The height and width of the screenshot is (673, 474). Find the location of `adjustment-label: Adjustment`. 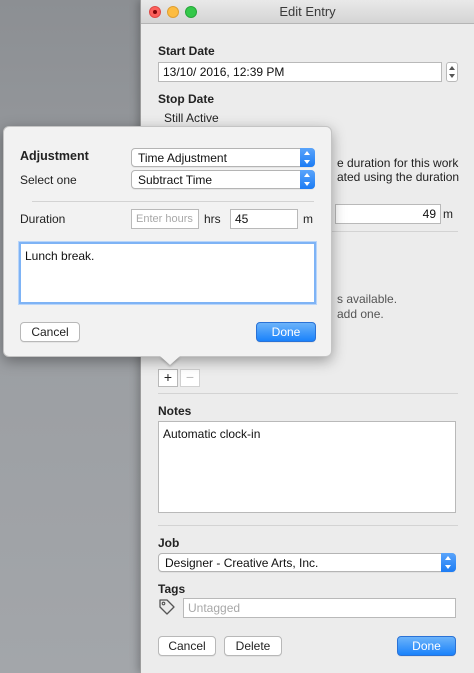

adjustment-label: Adjustment is located at coordinates (54, 156).